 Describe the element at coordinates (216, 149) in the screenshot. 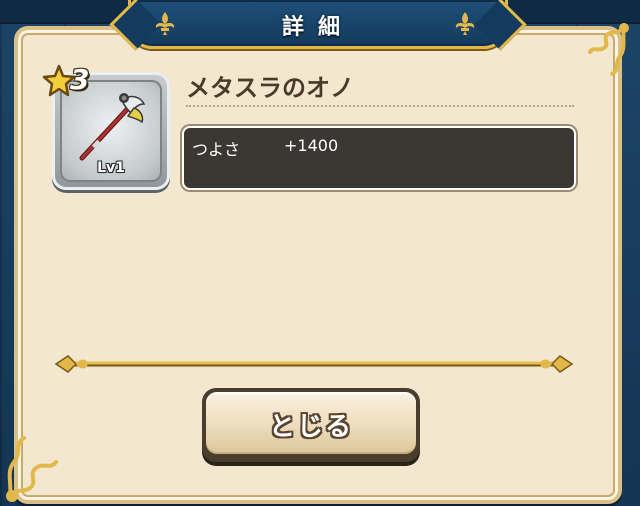

I see `stat-label-strength: つよさ` at that location.